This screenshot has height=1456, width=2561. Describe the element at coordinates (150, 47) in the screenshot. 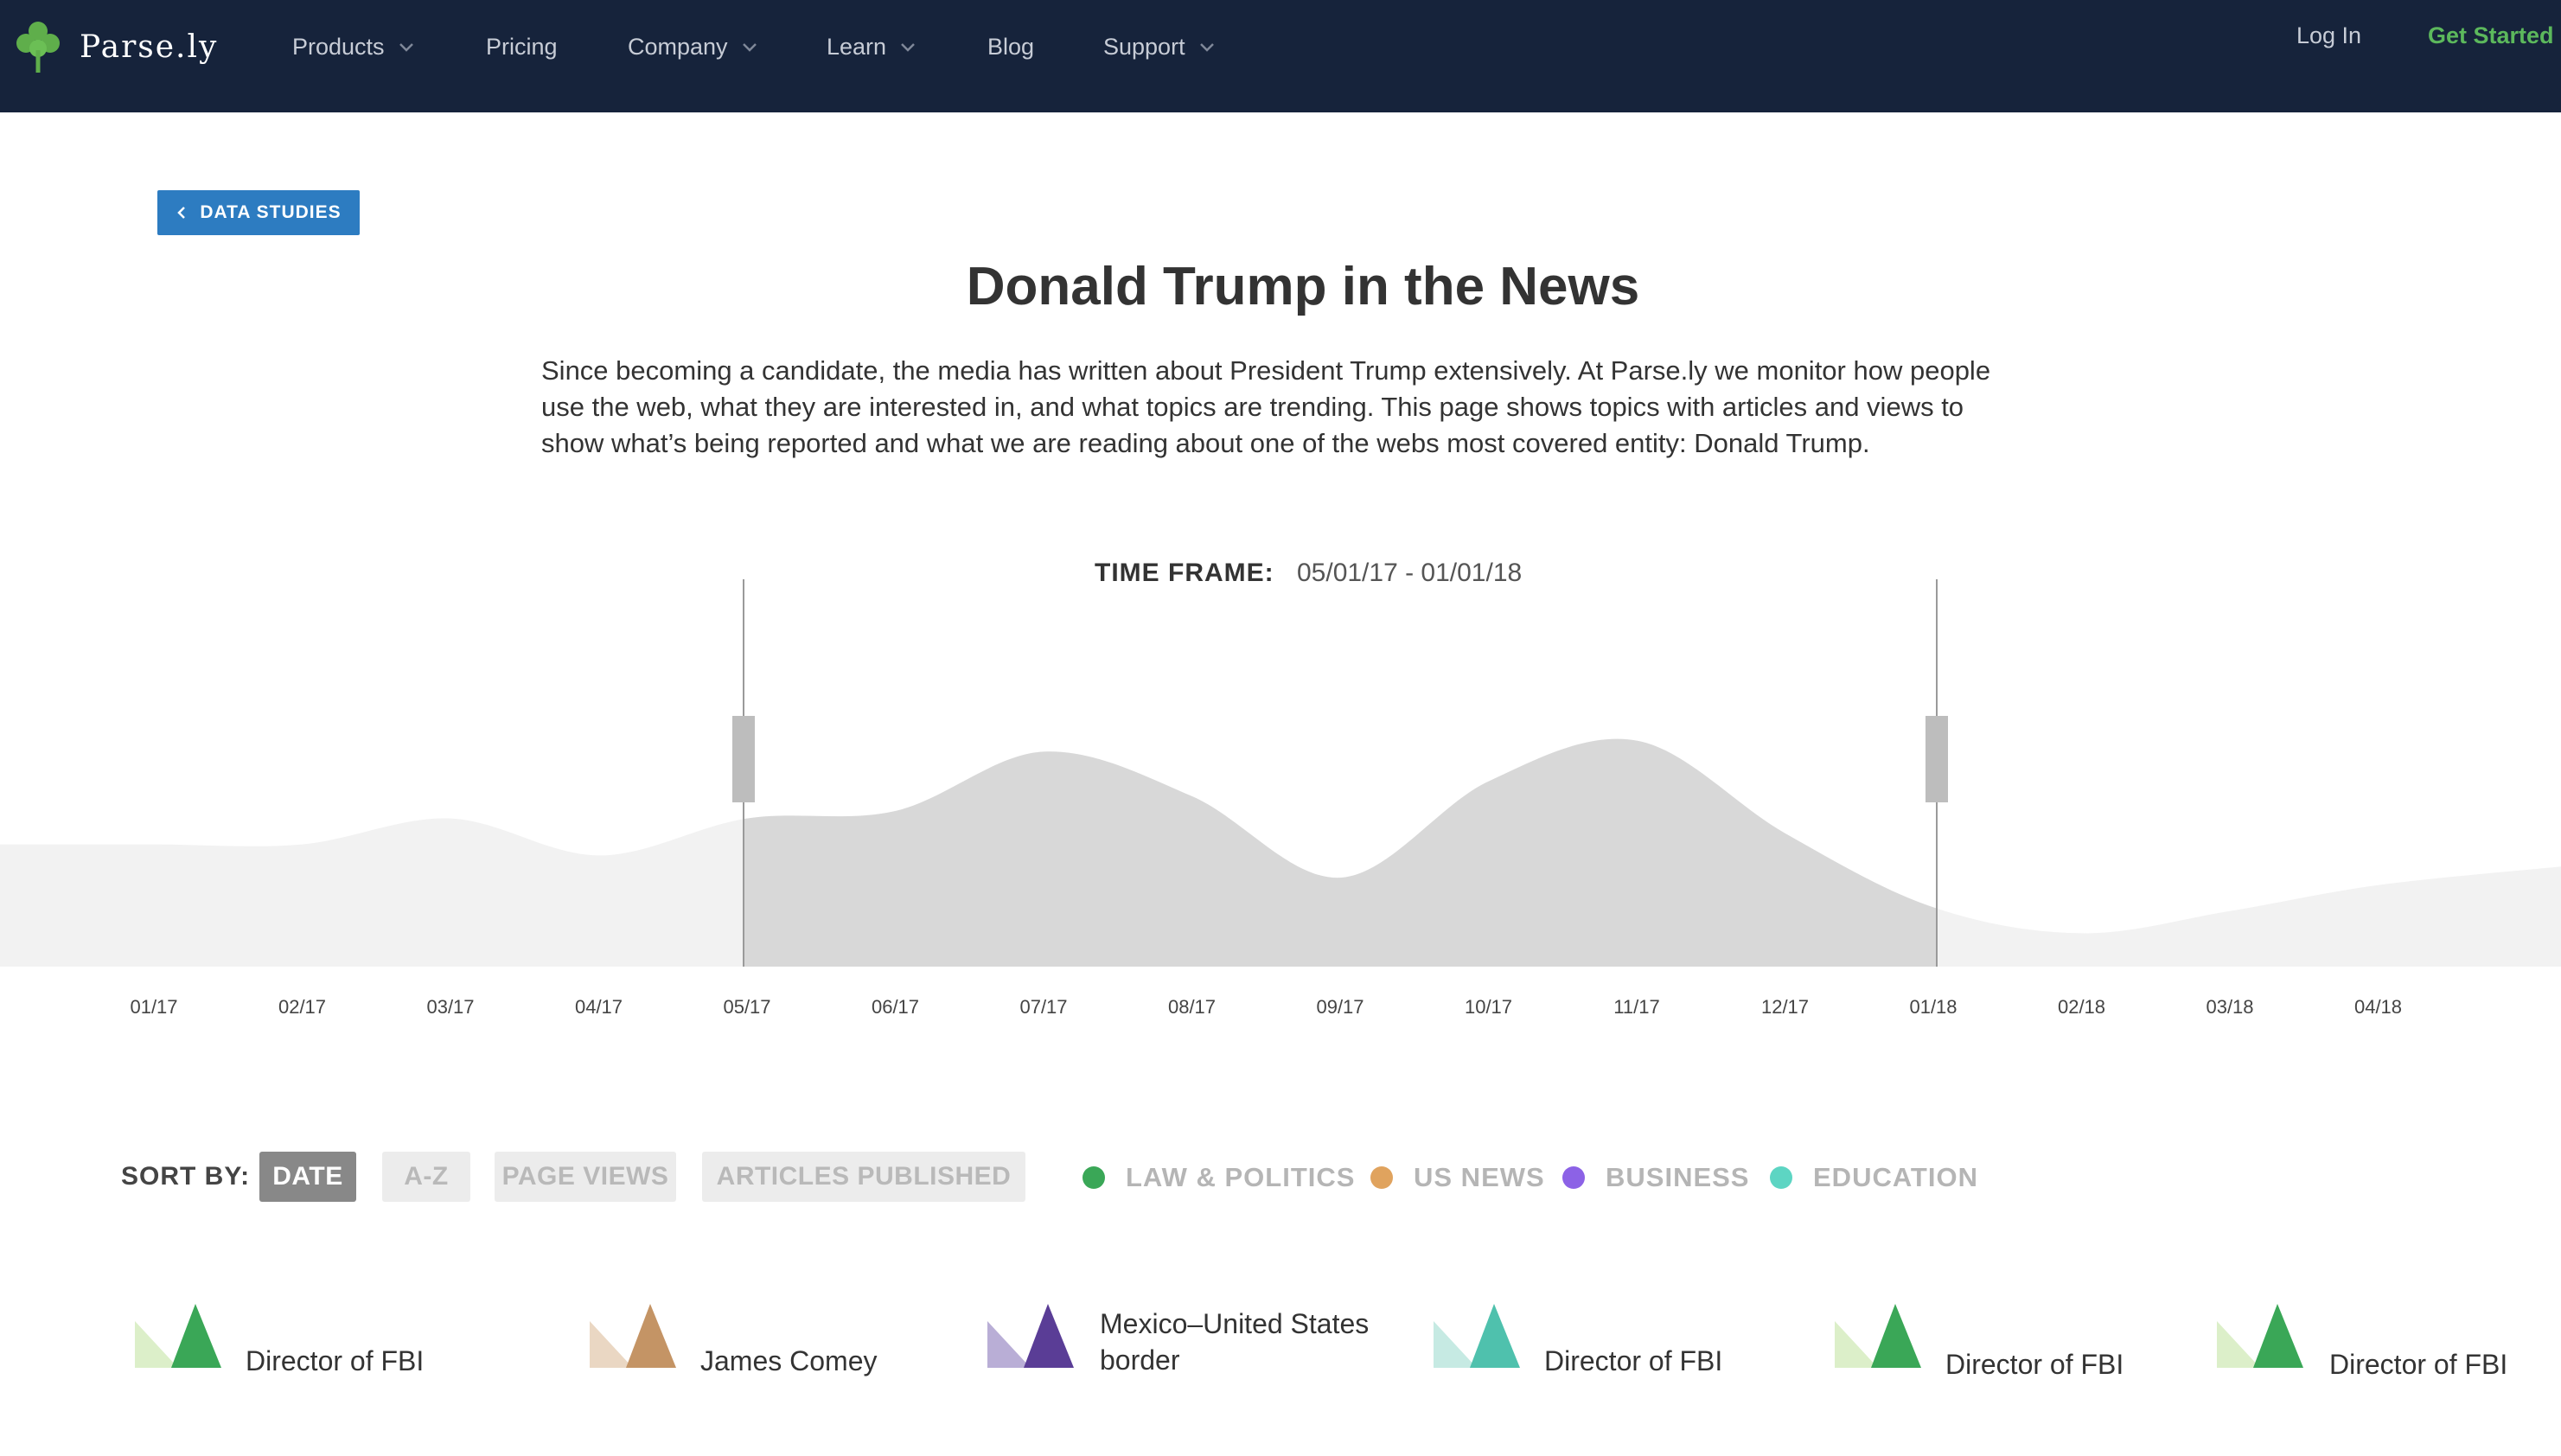

I see `brand-name: Parse.ly` at that location.